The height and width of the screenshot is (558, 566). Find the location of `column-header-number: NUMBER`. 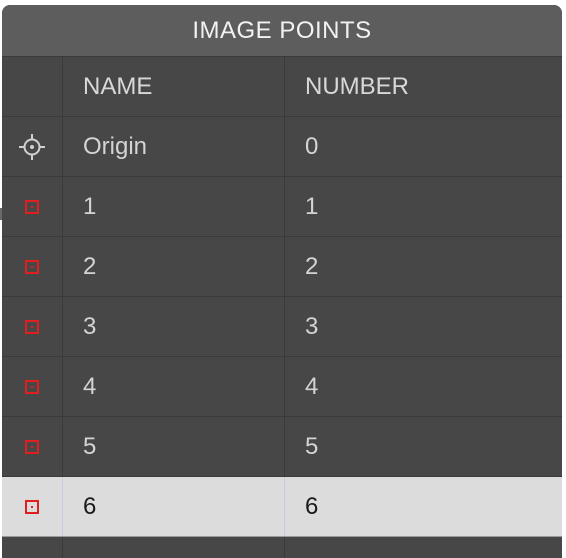

column-header-number: NUMBER is located at coordinates (423, 86).